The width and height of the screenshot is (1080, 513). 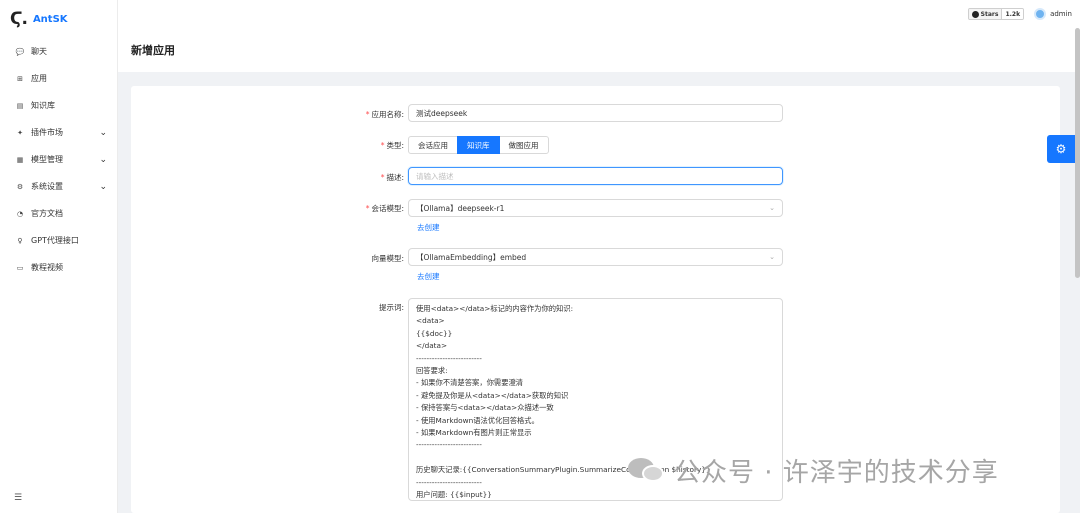 I want to click on wechat-bubble-small, so click(x=653, y=473).